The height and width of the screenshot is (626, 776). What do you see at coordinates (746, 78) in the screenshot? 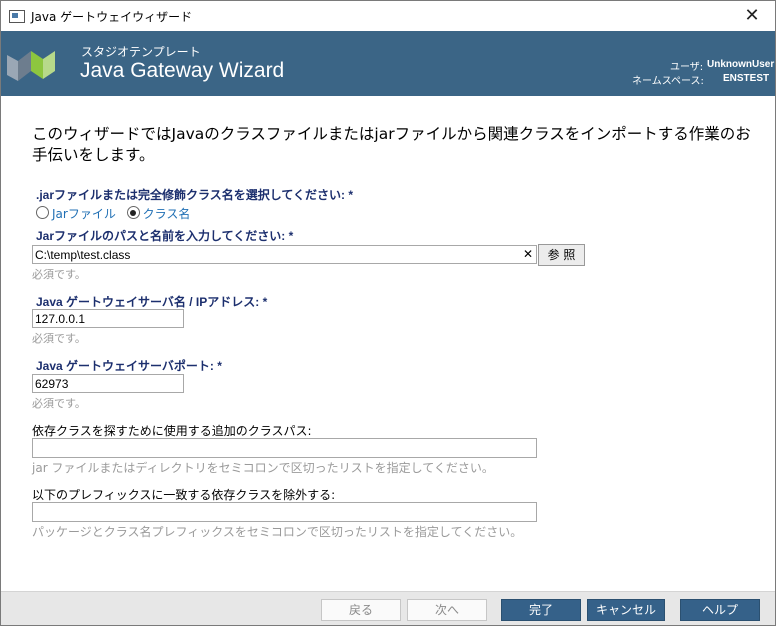
I see `namespace-value: ENSTEST` at bounding box center [746, 78].